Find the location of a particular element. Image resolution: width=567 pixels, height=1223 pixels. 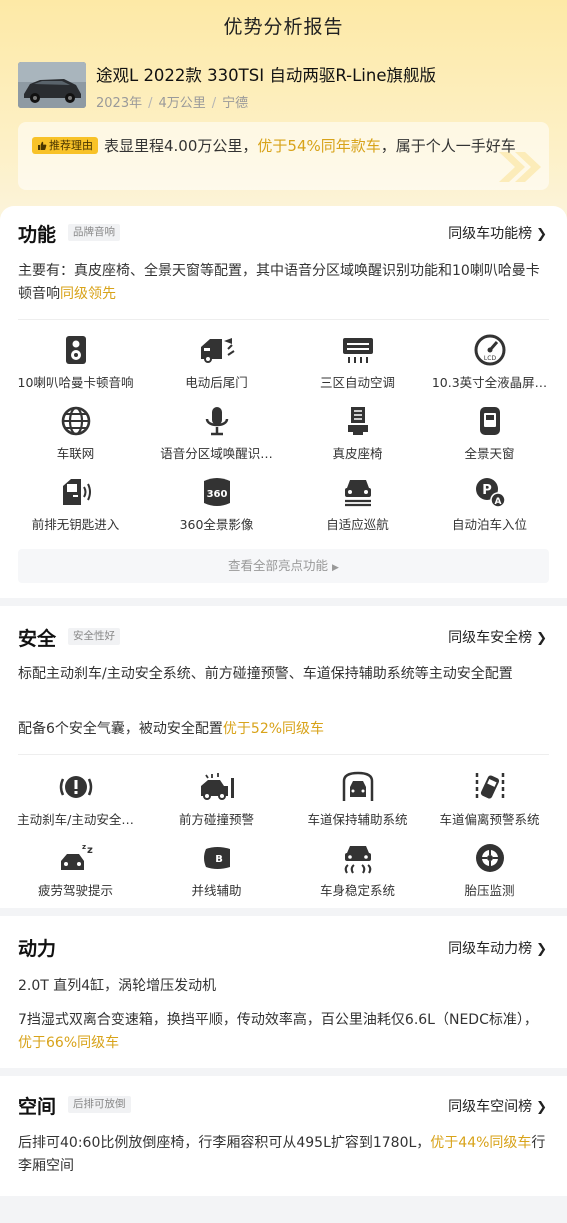

feature-item: 三区自动空调 is located at coordinates (357, 362).